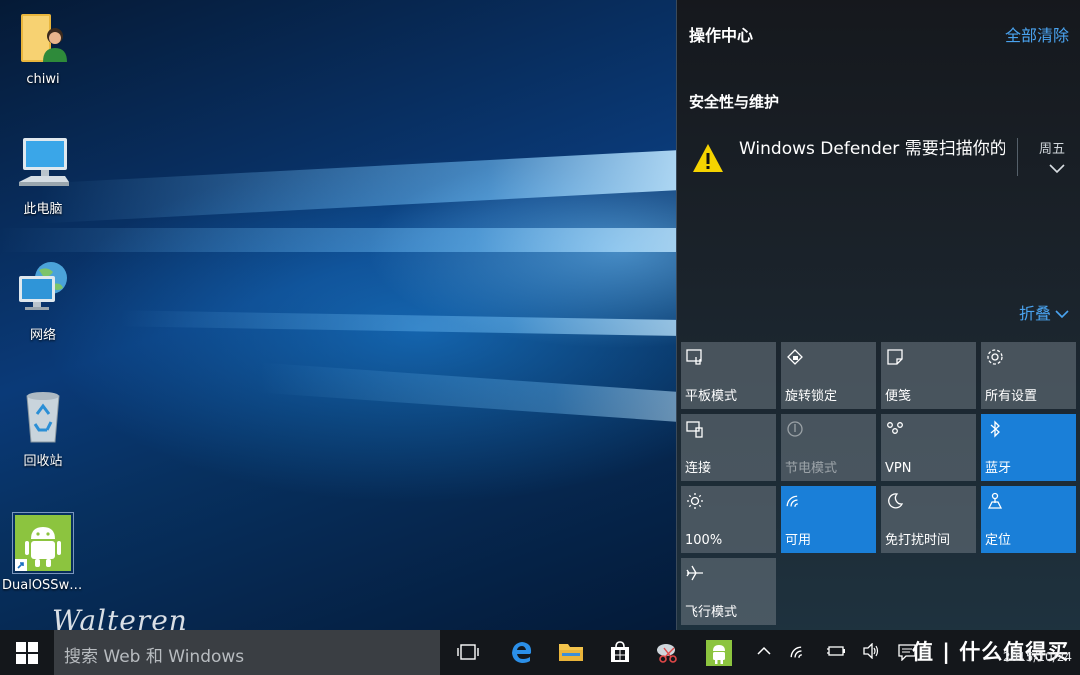 Image resolution: width=1080 pixels, height=675 pixels. What do you see at coordinates (1037, 34) in the screenshot?
I see `clear-all-button: 全部清除` at bounding box center [1037, 34].